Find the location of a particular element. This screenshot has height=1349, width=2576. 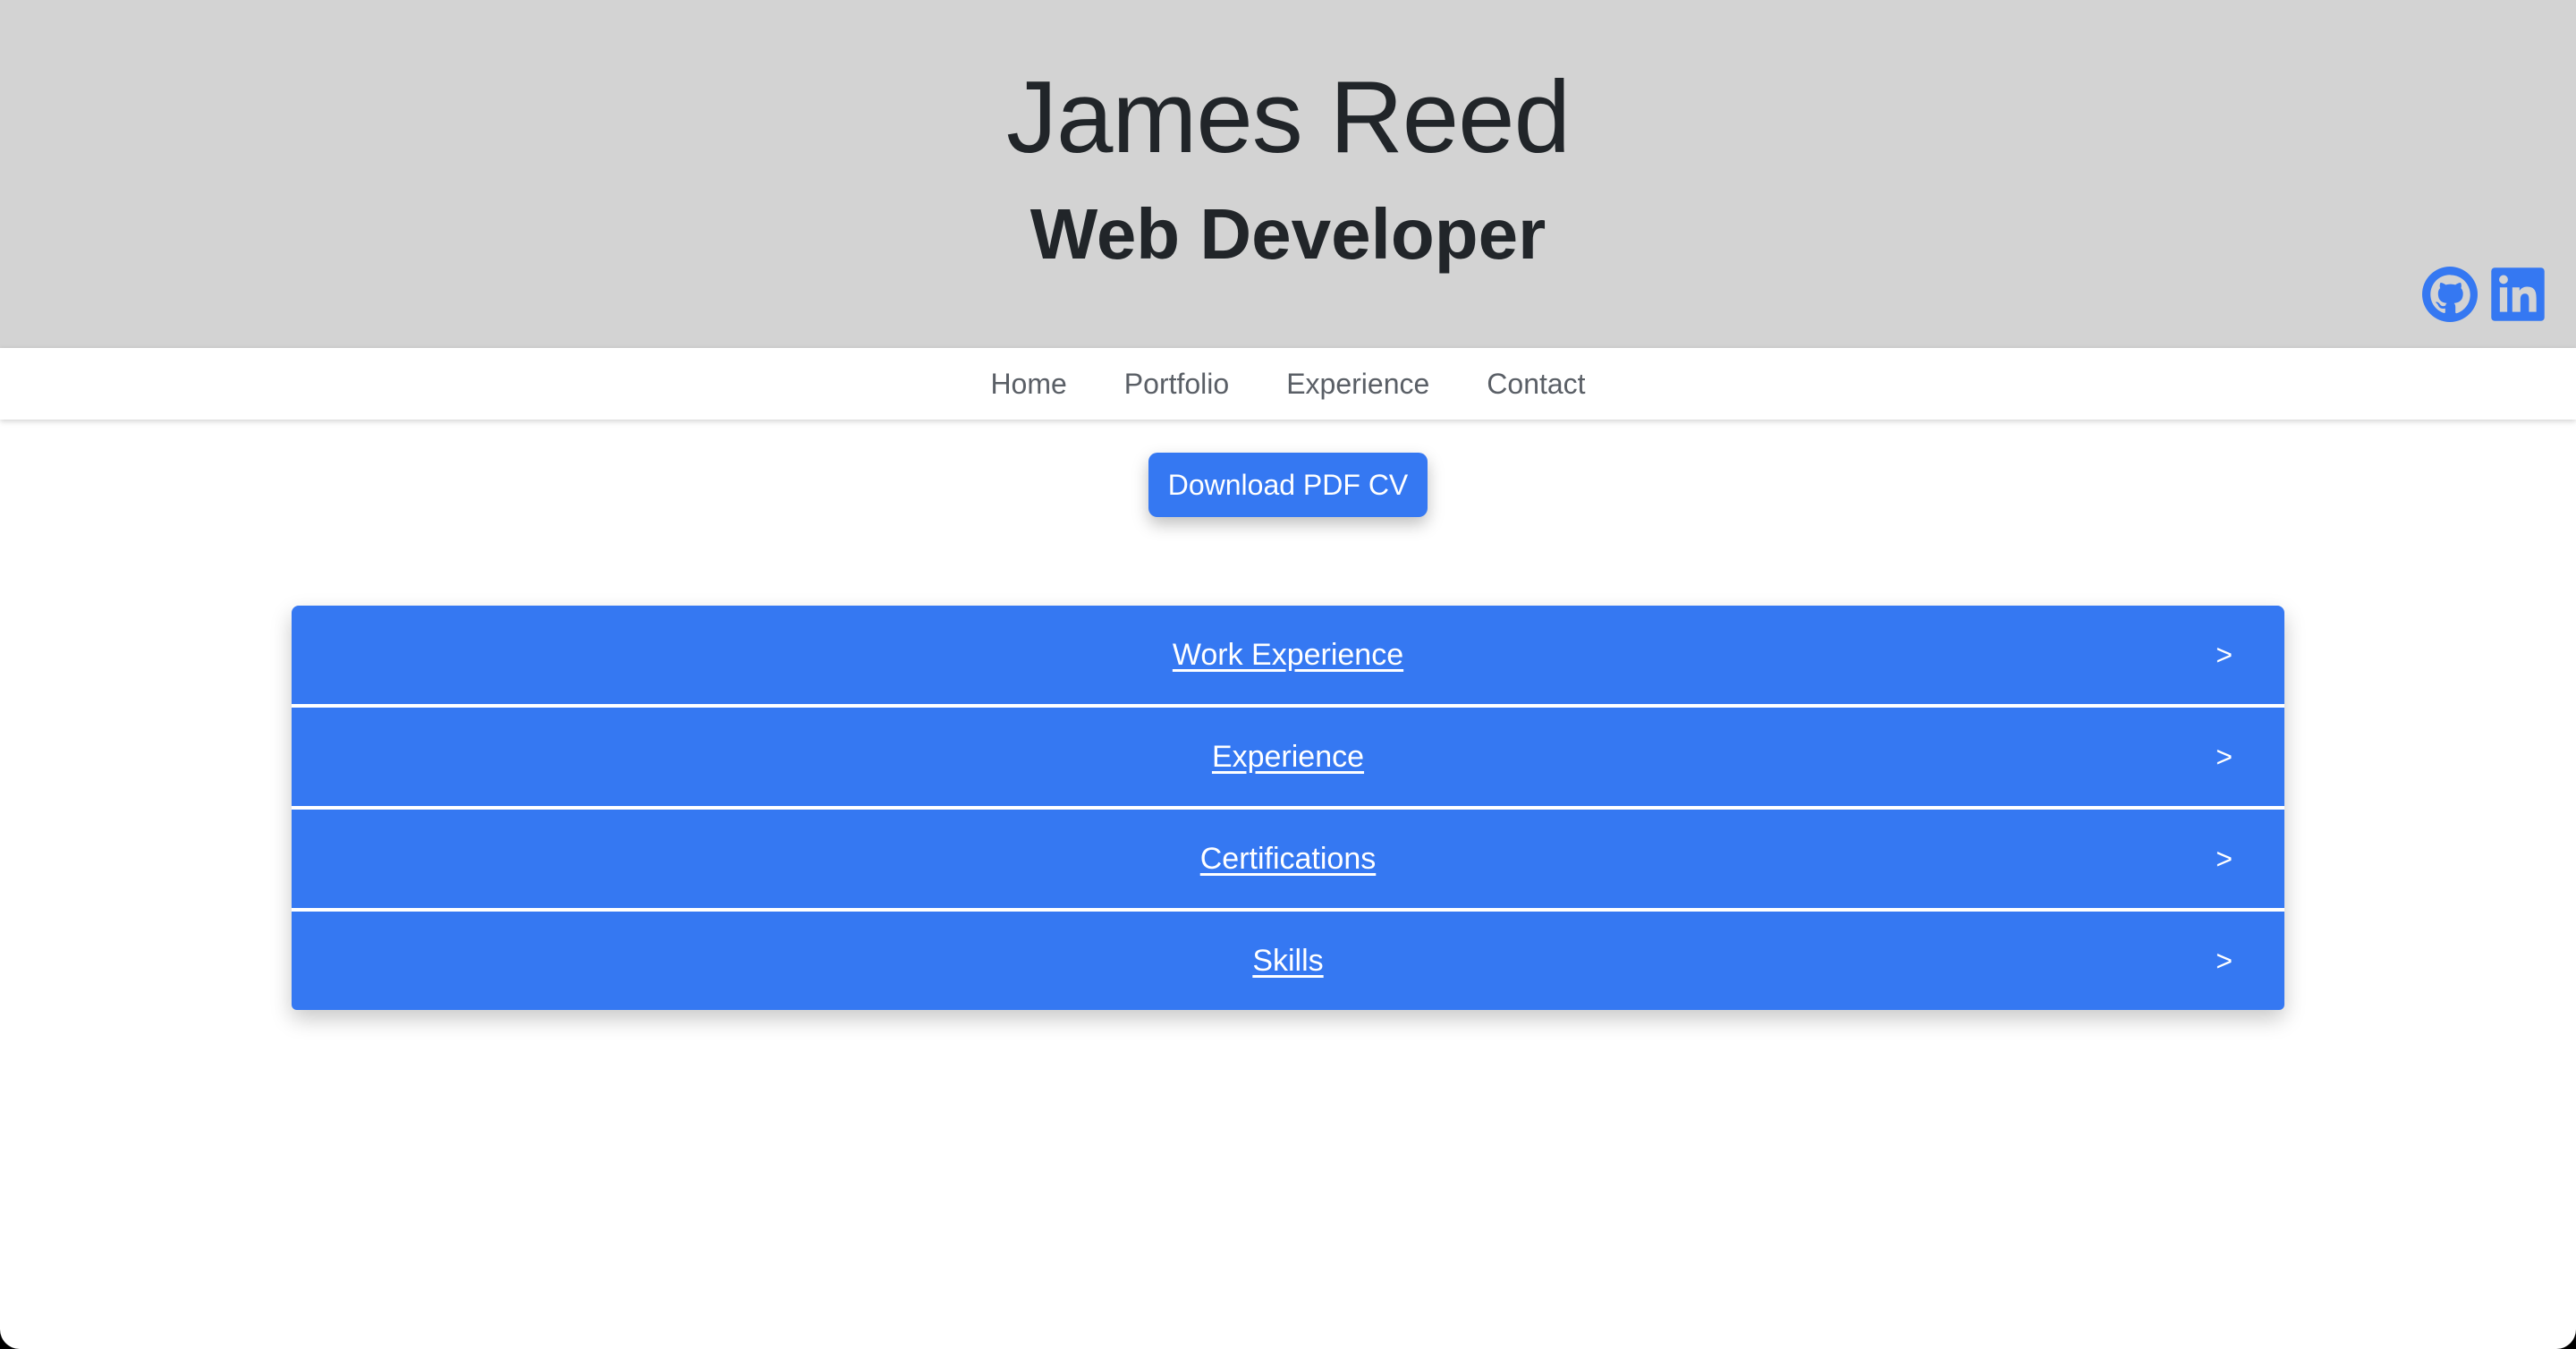

nav-item-portfolio: Portfolio is located at coordinates (1177, 384).